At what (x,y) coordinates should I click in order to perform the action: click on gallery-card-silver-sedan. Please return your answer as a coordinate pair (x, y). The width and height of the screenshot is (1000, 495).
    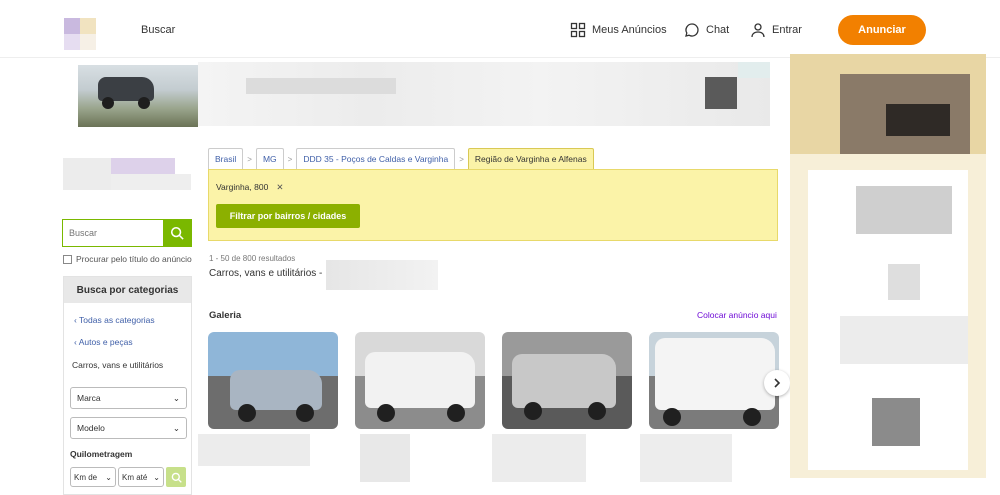
    Looking at the image, I should click on (273, 380).